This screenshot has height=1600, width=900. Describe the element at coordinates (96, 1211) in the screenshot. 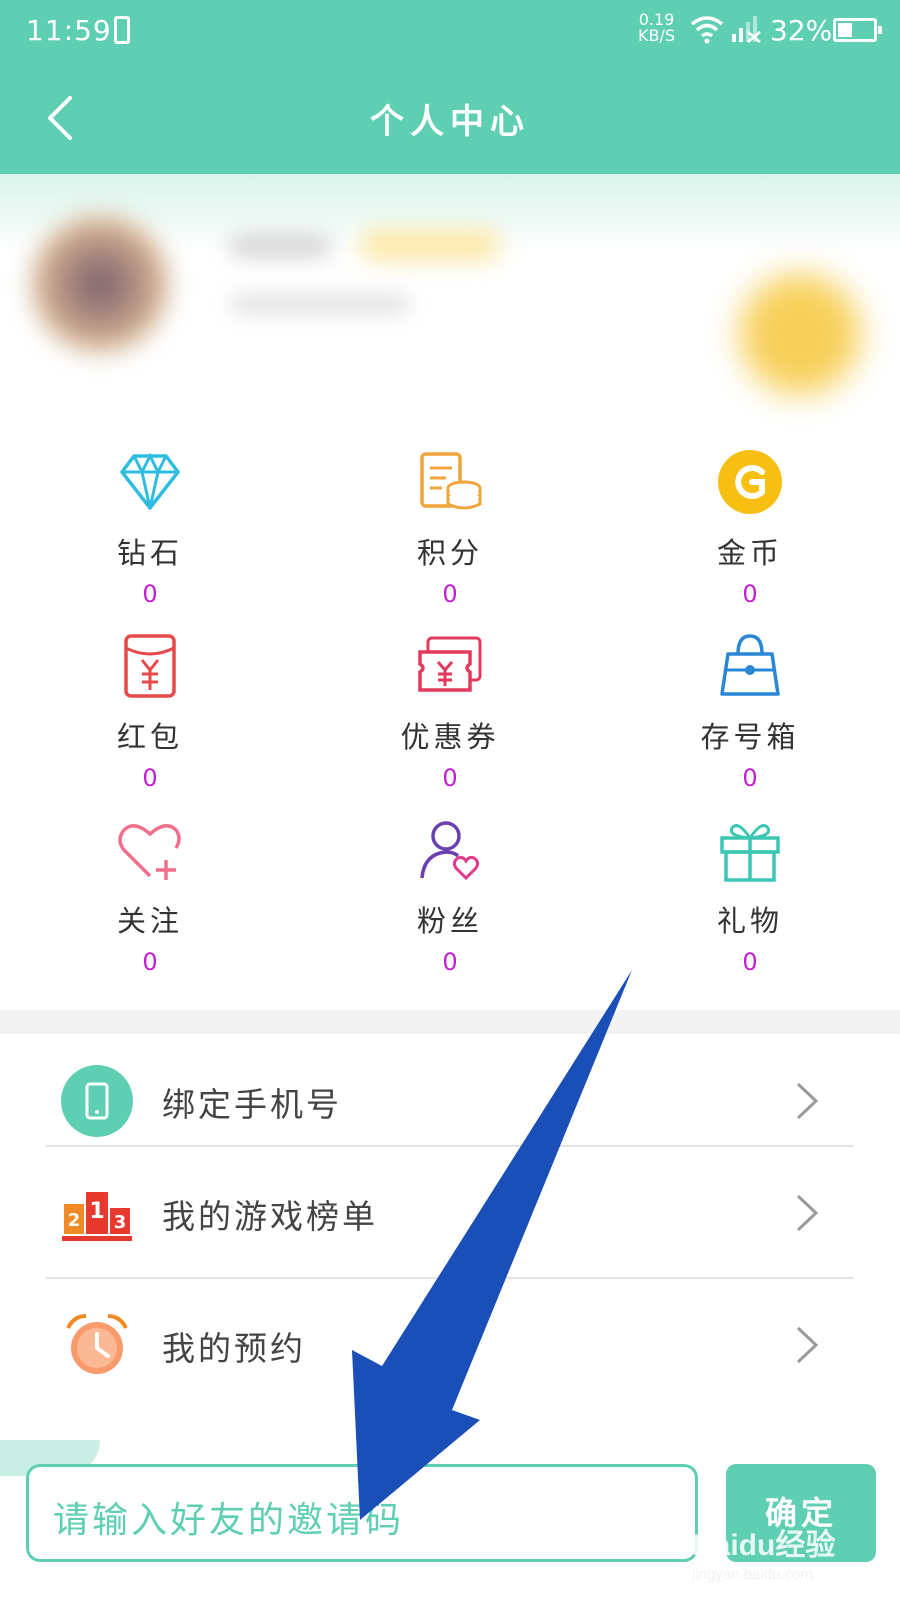

I see `svg-text: 1` at that location.